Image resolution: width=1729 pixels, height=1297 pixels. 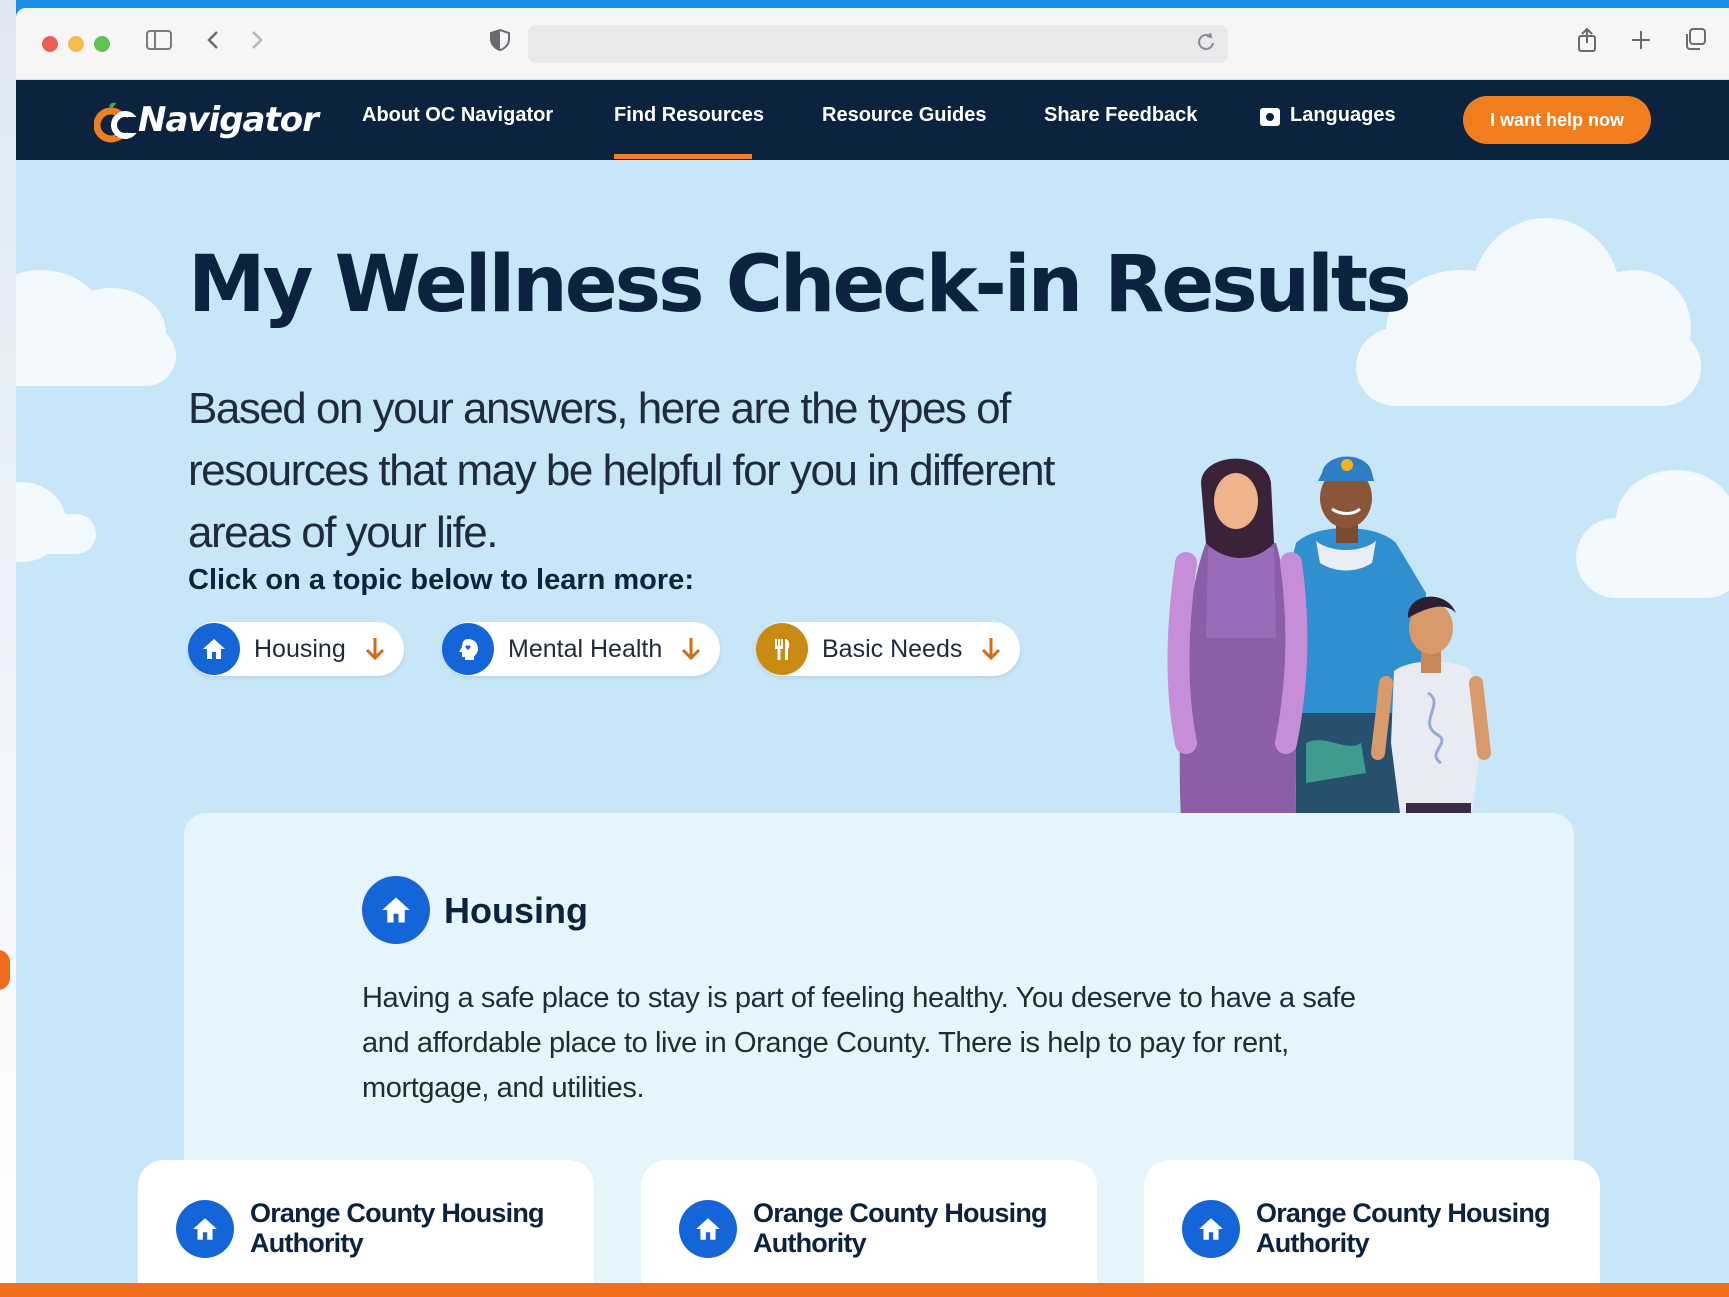 I want to click on logo-text: Navigator, so click(x=228, y=120).